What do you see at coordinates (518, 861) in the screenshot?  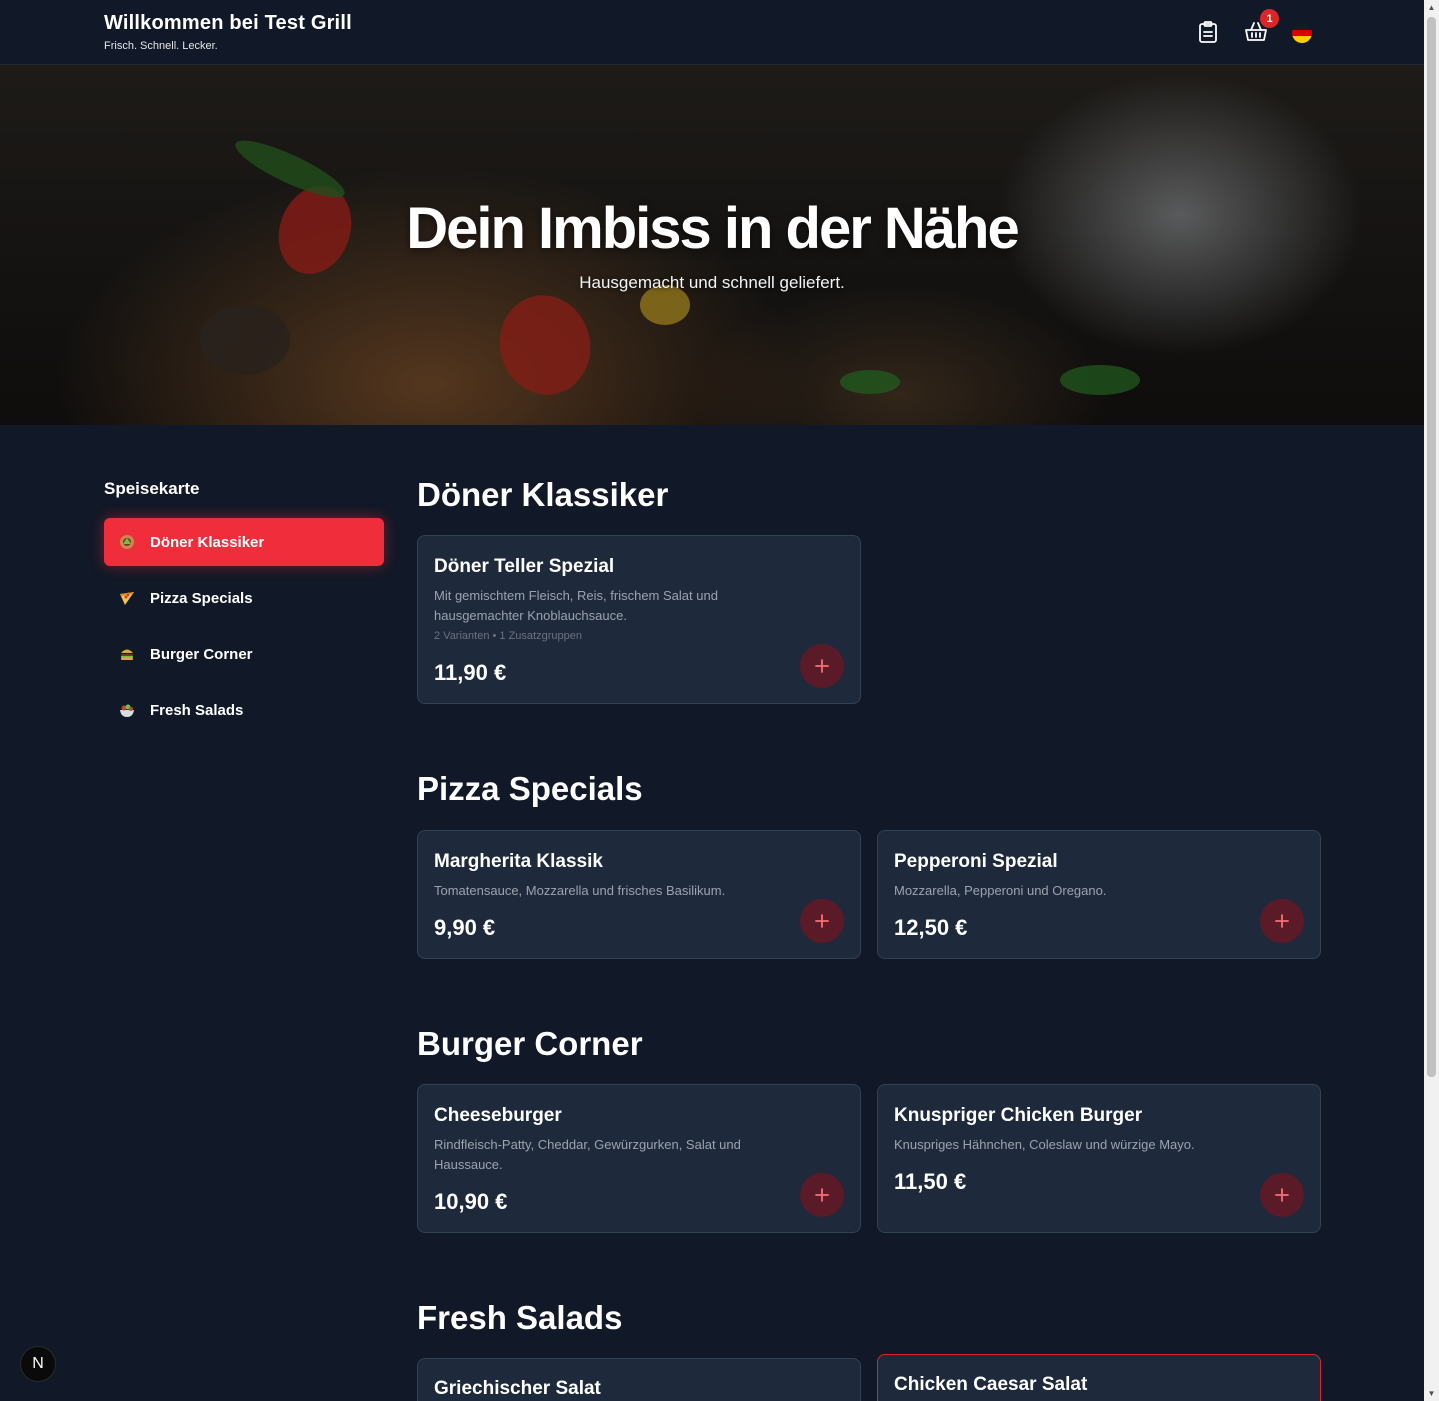 I see `menu-item-name: Margherita Klassik` at bounding box center [518, 861].